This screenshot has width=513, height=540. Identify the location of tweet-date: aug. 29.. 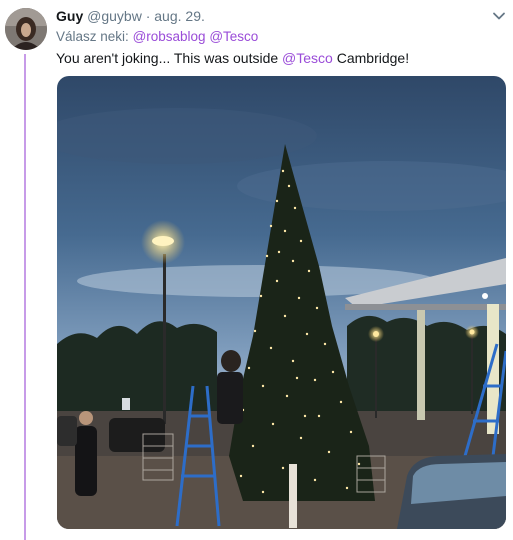
(179, 16).